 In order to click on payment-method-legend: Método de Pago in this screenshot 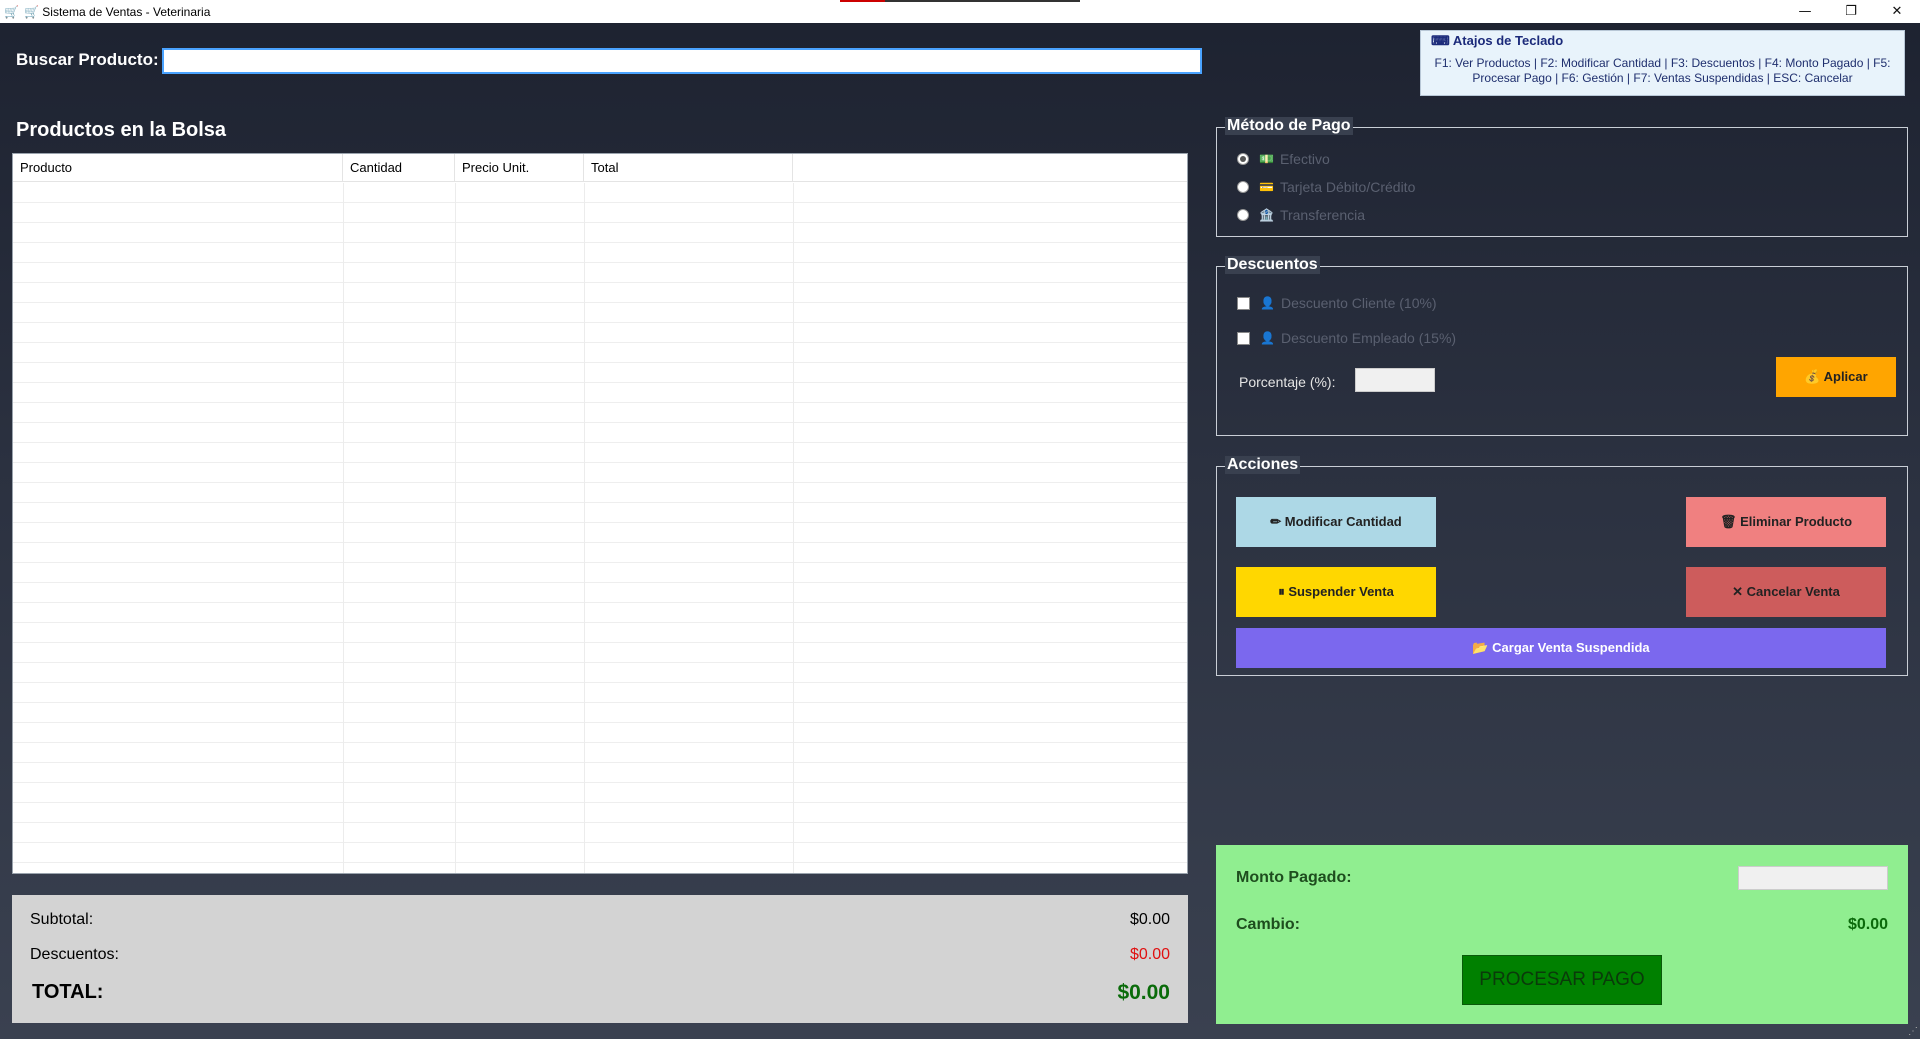, I will do `click(1289, 126)`.